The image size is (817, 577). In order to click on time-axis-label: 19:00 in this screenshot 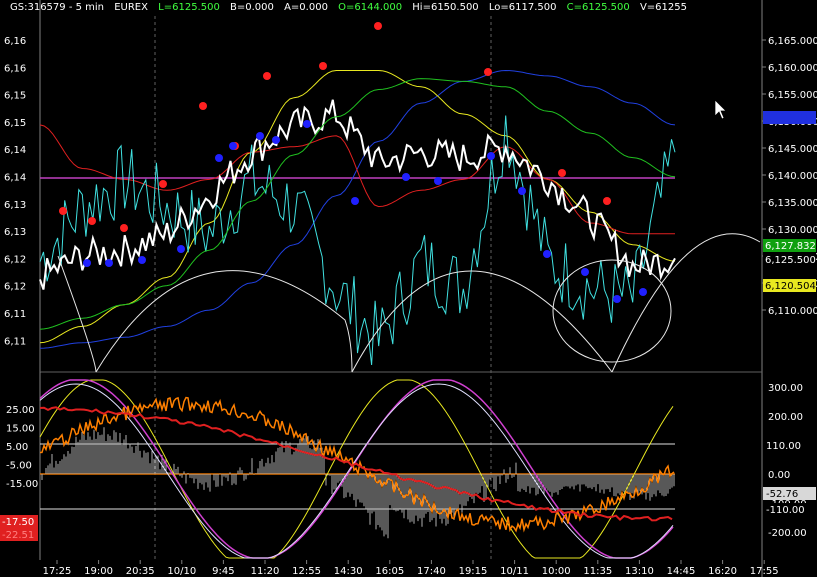, I will do `click(98, 571)`.